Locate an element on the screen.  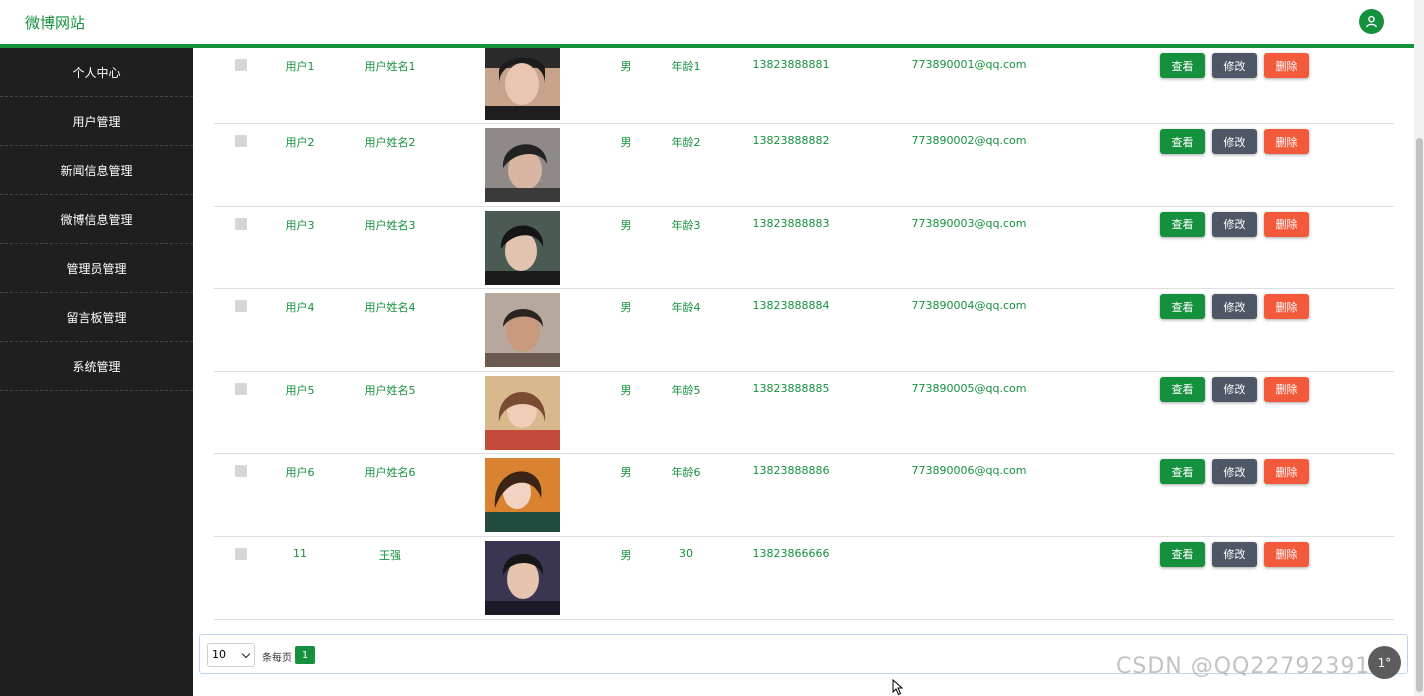
cell-email: 773890002@qq.com is located at coordinates (969, 140).